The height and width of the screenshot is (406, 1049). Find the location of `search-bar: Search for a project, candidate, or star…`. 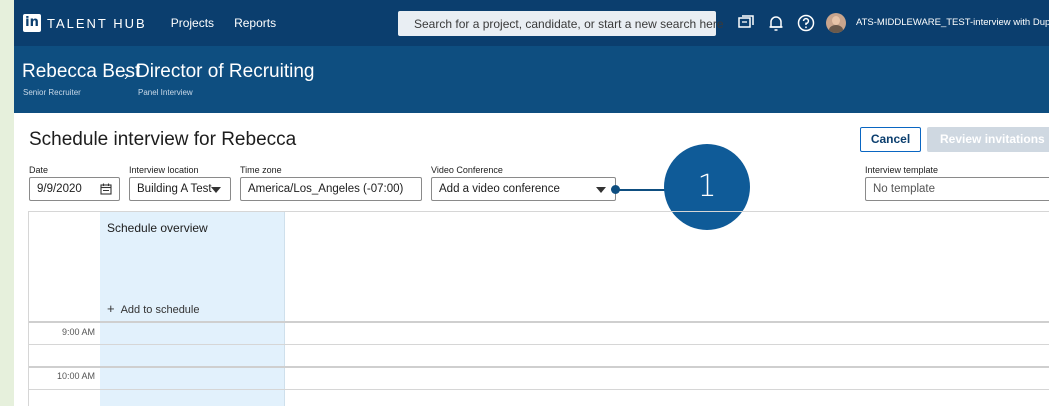

search-bar: Search for a project, candidate, or star… is located at coordinates (561, 23).